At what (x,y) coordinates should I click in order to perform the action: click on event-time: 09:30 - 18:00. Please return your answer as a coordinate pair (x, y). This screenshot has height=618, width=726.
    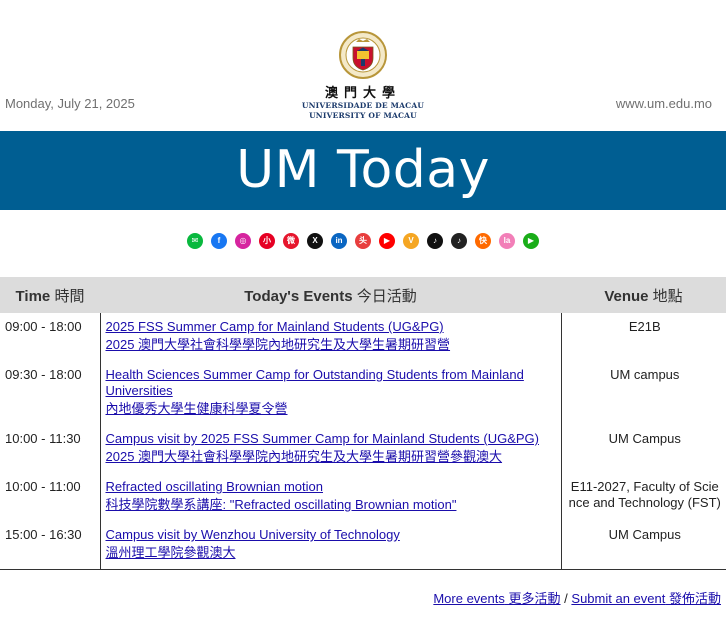
    Looking at the image, I should click on (50, 393).